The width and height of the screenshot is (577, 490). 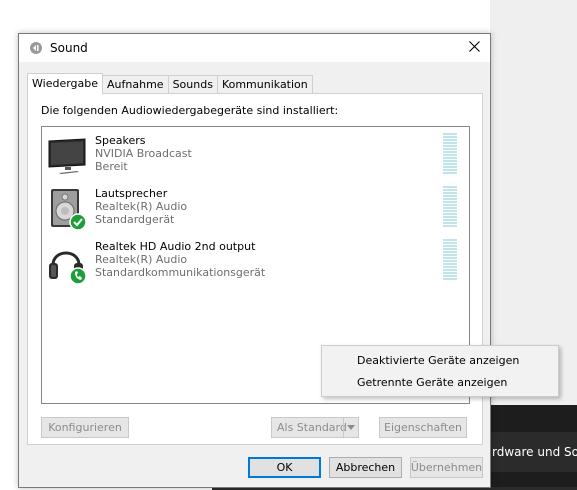 I want to click on menu-item-show-disabled: Deaktivierte Geräte anzeigen, so click(x=438, y=360).